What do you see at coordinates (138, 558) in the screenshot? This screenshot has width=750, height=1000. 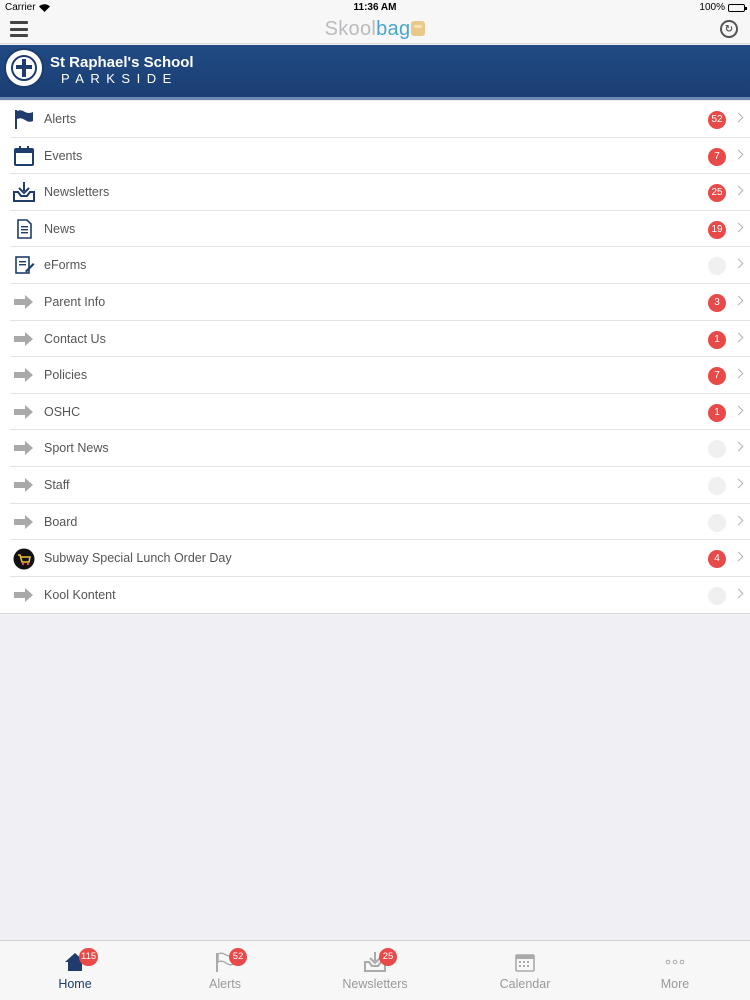 I see `list-item-label: Subway Special Lunch Order Day` at bounding box center [138, 558].